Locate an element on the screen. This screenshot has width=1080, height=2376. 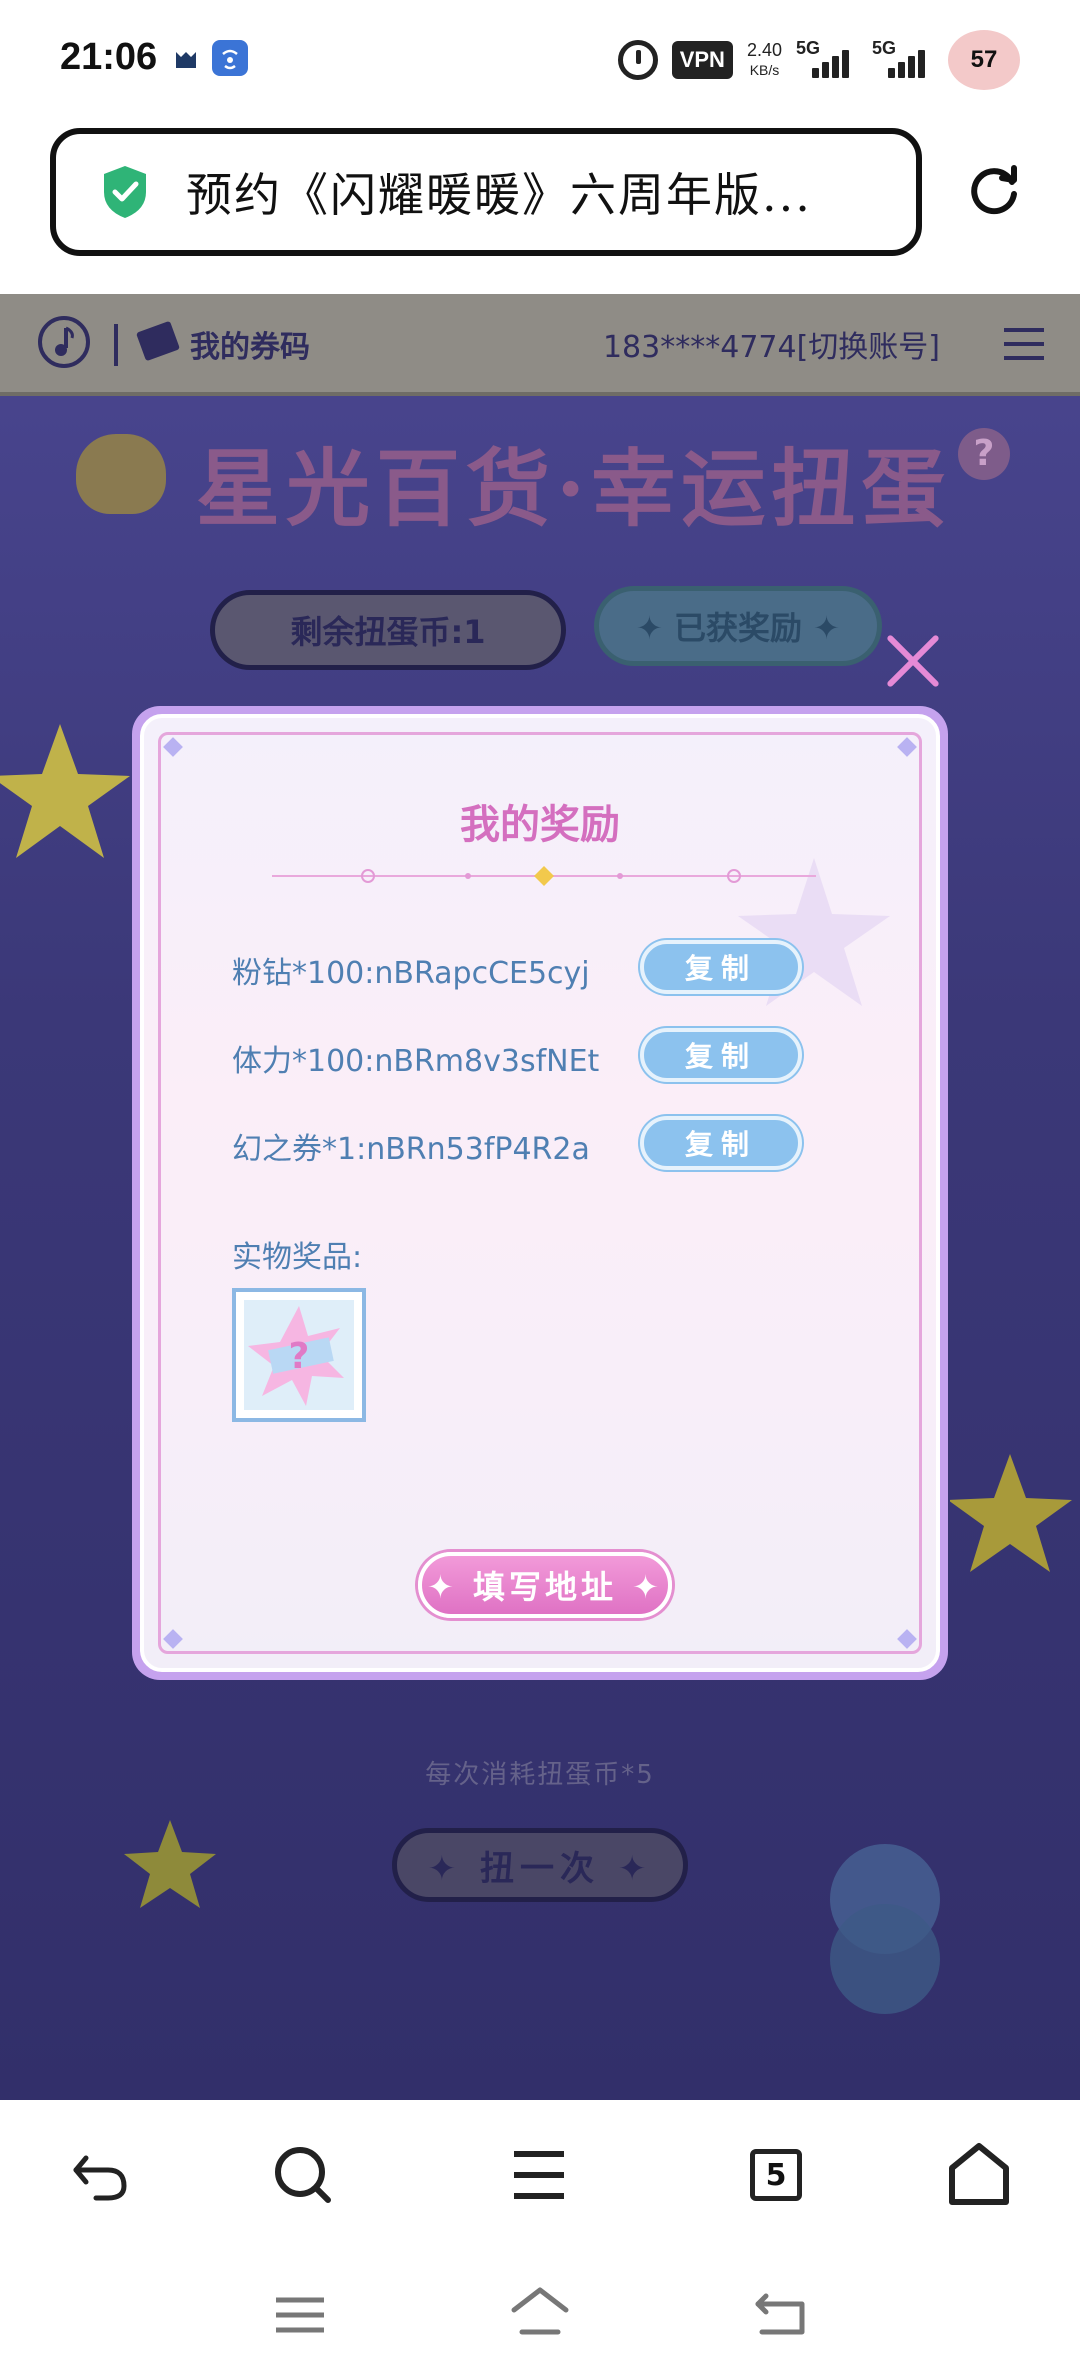
browser-toolbar: 5 is located at coordinates (540, 2175).